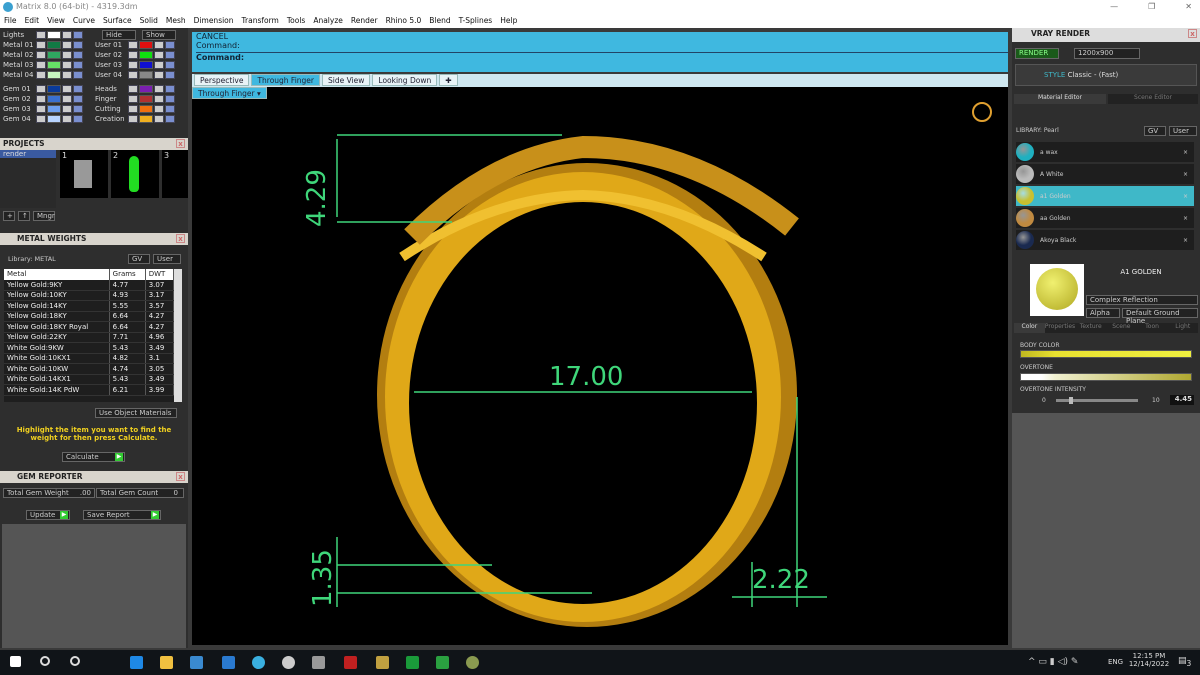 The width and height of the screenshot is (1200, 675). Describe the element at coordinates (159, 274) in the screenshot. I see `column-header-dwt: DWT` at that location.